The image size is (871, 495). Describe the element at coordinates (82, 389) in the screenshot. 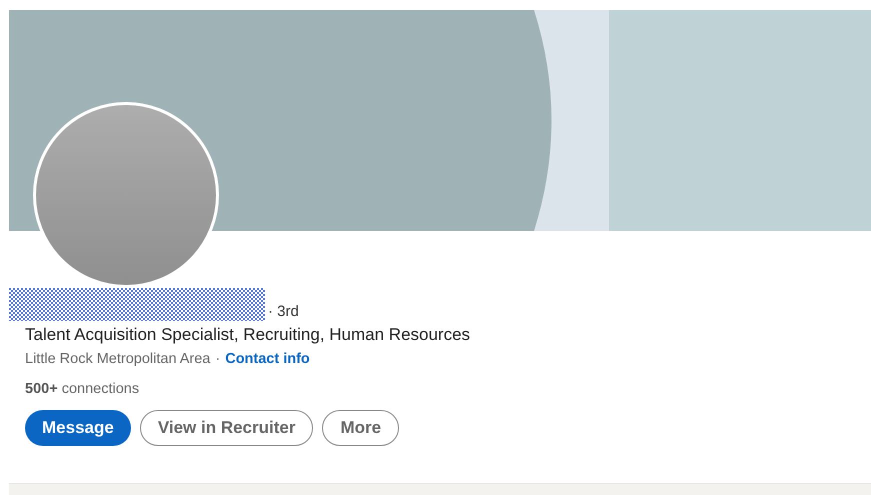

I see `connections-count: 500+ connections` at that location.